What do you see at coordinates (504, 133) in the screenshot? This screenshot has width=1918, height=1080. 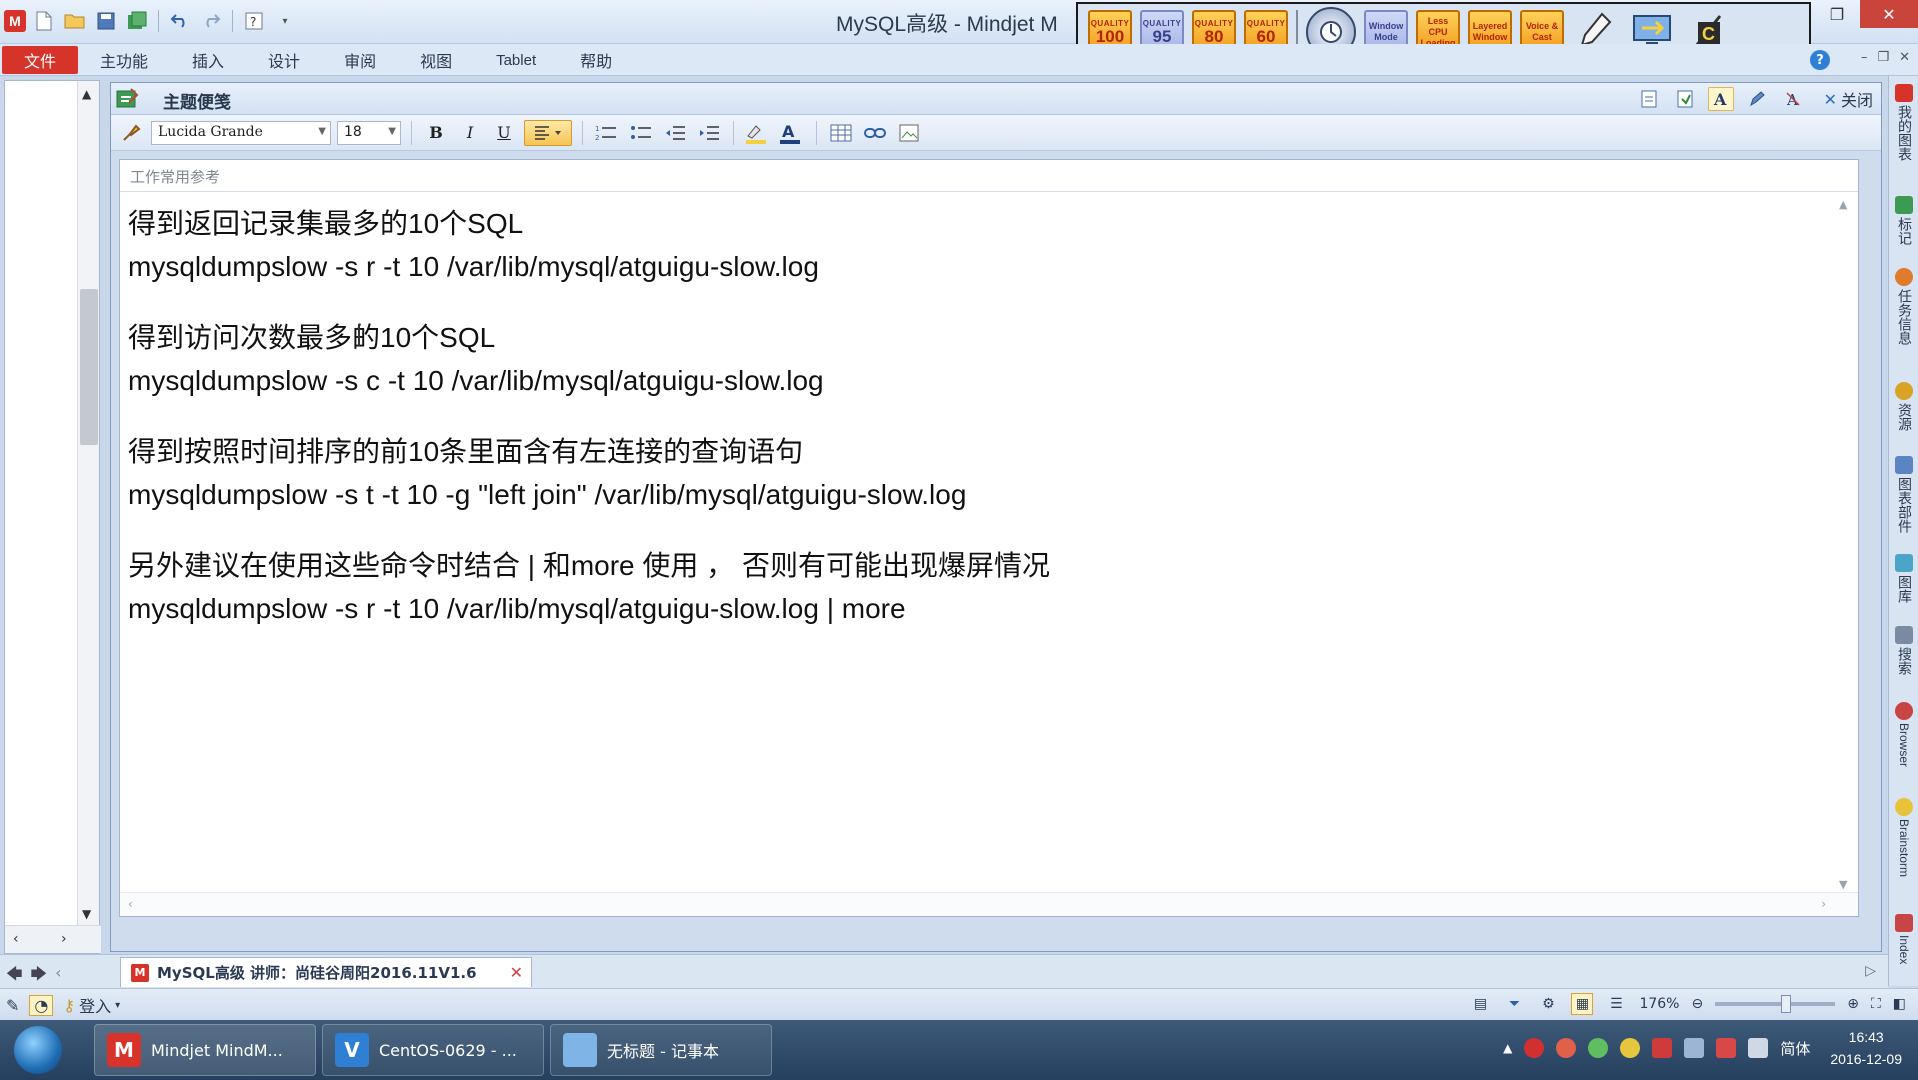 I see `underline-icon: U` at bounding box center [504, 133].